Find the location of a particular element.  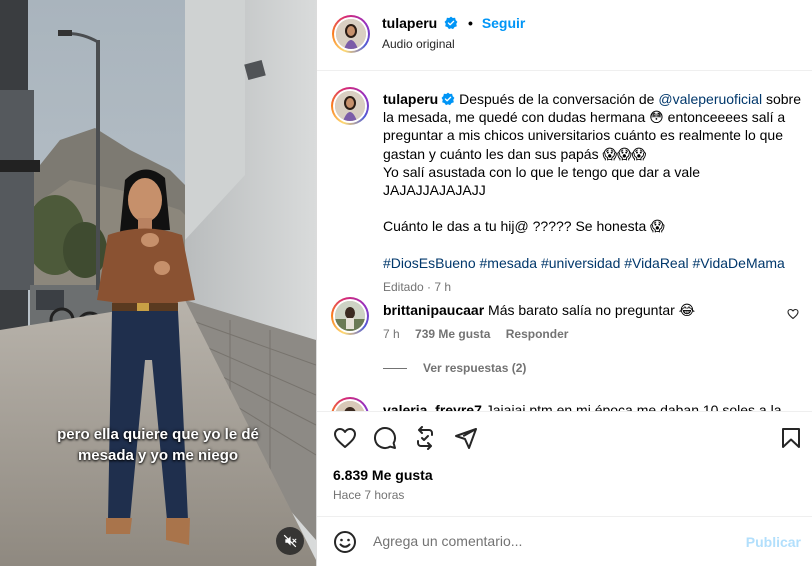

caption-meta: Editado · 7 h is located at coordinates (417, 287).